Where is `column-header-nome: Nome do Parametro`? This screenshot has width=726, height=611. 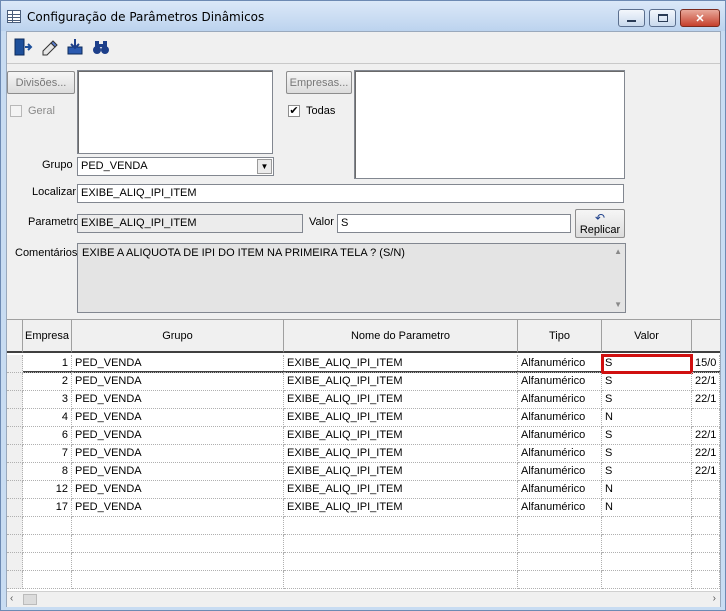
column-header-nome: Nome do Parametro is located at coordinates (401, 336).